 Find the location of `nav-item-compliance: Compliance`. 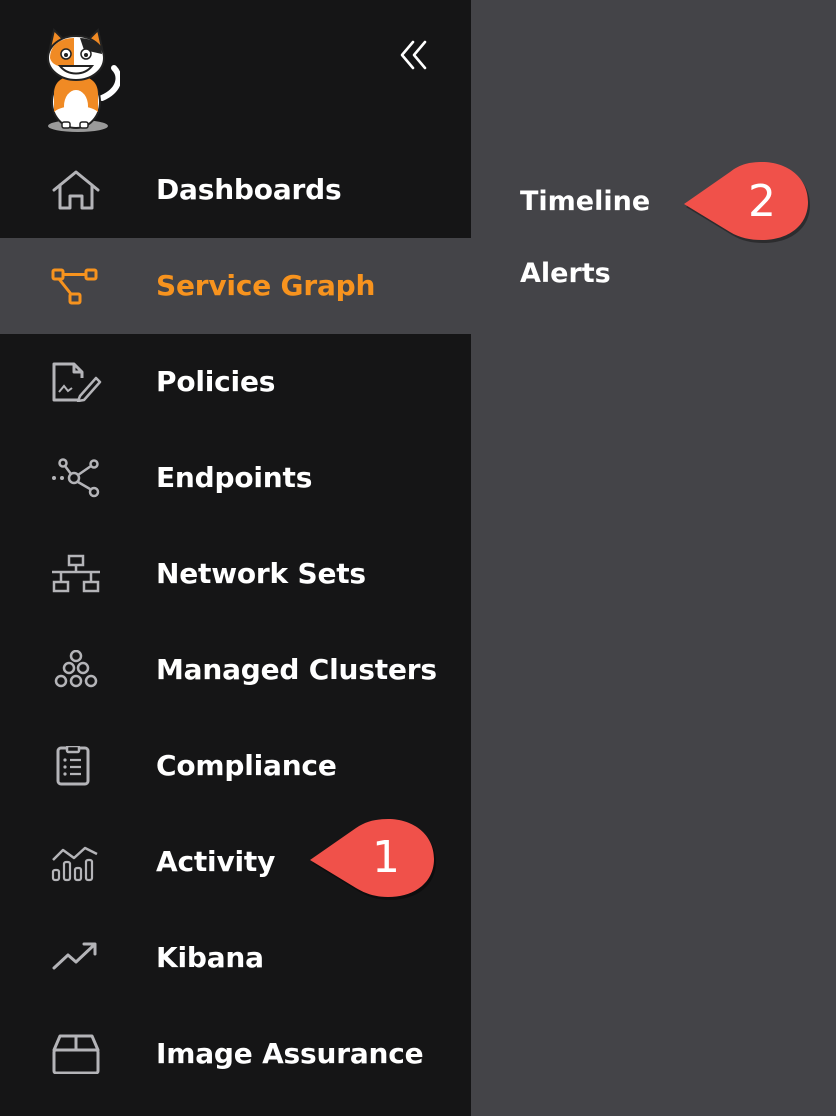

nav-item-compliance: Compliance is located at coordinates (235, 766).